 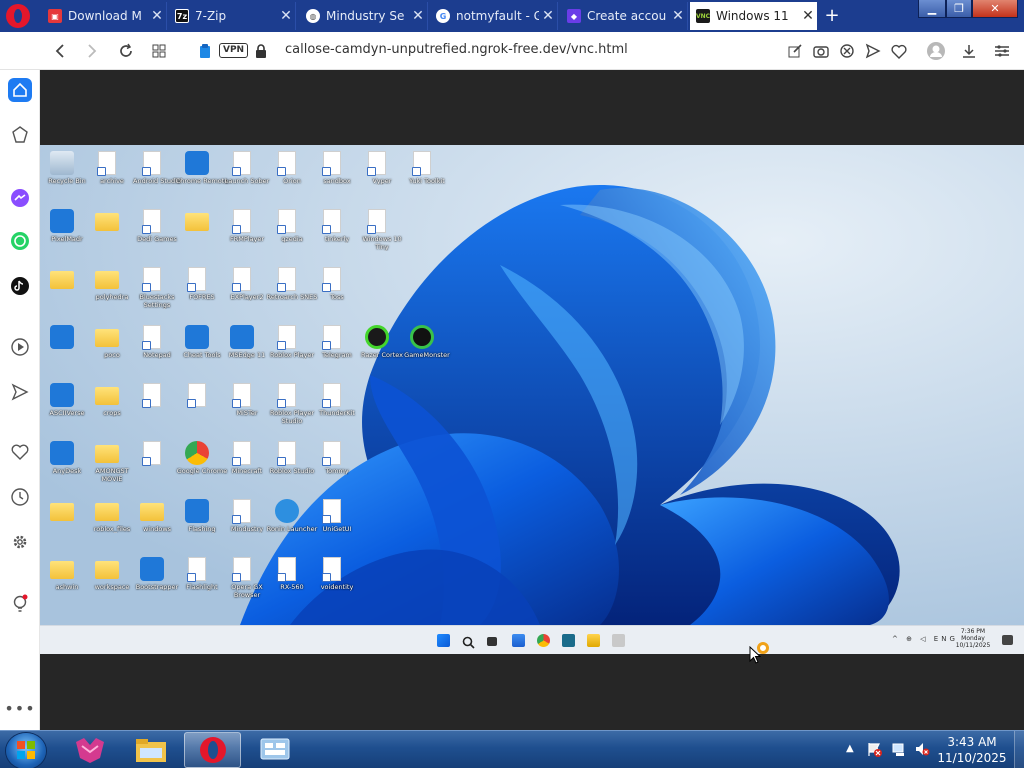 What do you see at coordinates (20, 135) in the screenshot?
I see `cube-icon` at bounding box center [20, 135].